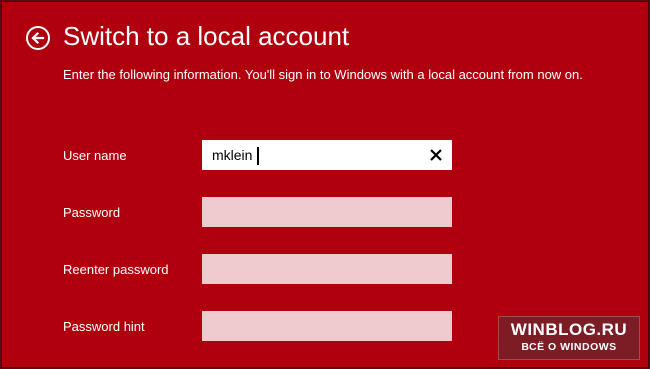  What do you see at coordinates (327, 269) in the screenshot?
I see `reenter-password-input` at bounding box center [327, 269].